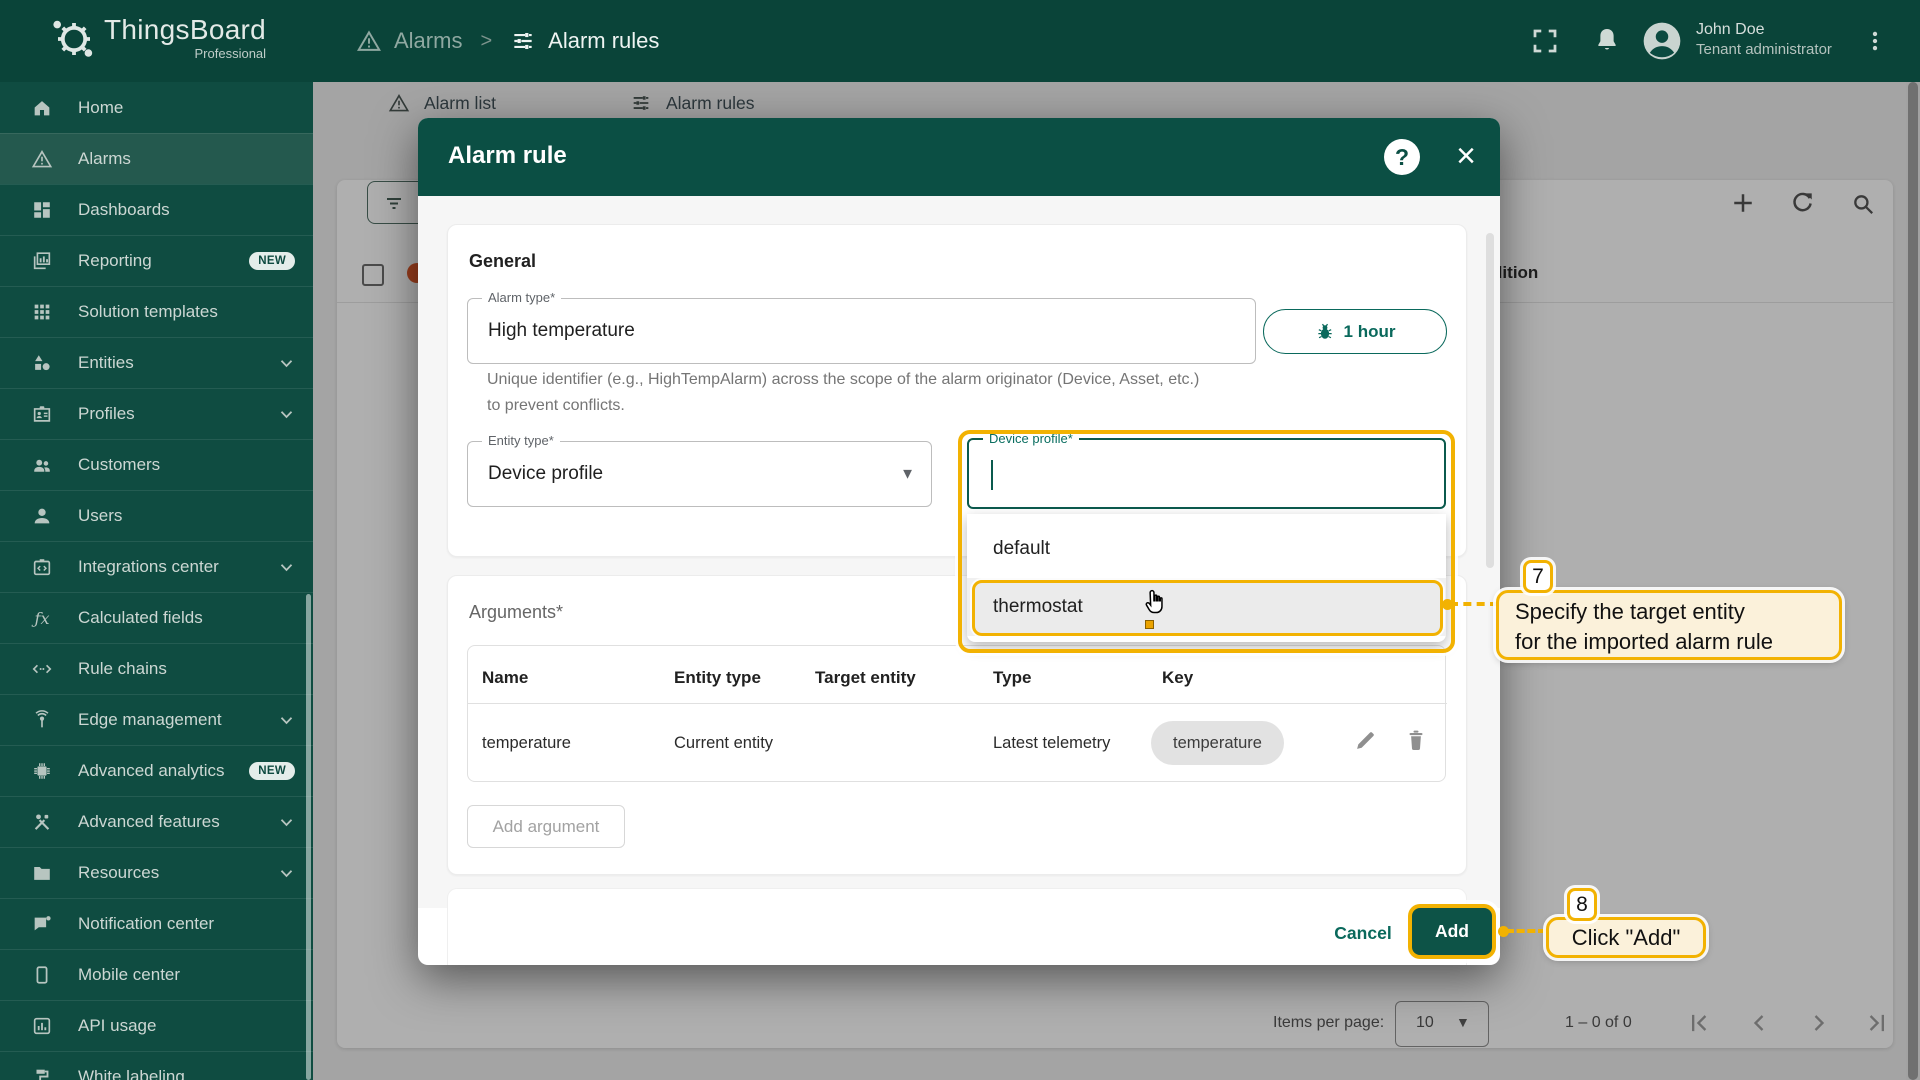 The image size is (1920, 1080). Describe the element at coordinates (1630, 611) in the screenshot. I see `callout-7-line1: Specify the target entity` at that location.